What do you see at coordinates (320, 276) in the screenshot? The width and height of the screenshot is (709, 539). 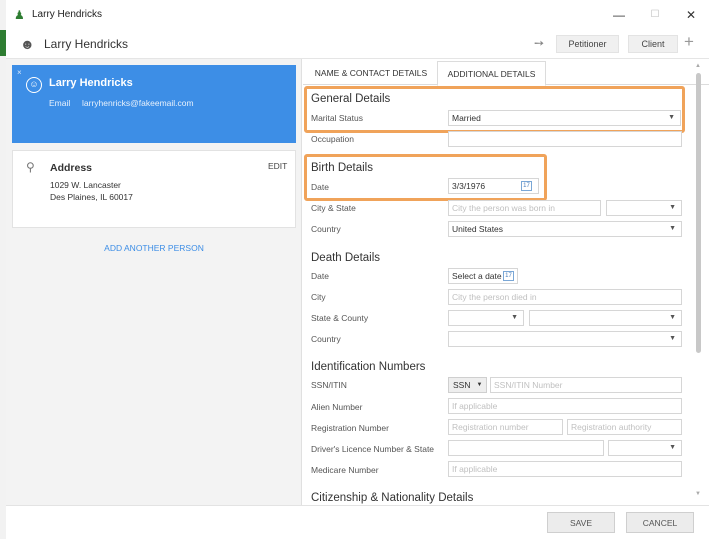 I see `death-date-label: Date` at bounding box center [320, 276].